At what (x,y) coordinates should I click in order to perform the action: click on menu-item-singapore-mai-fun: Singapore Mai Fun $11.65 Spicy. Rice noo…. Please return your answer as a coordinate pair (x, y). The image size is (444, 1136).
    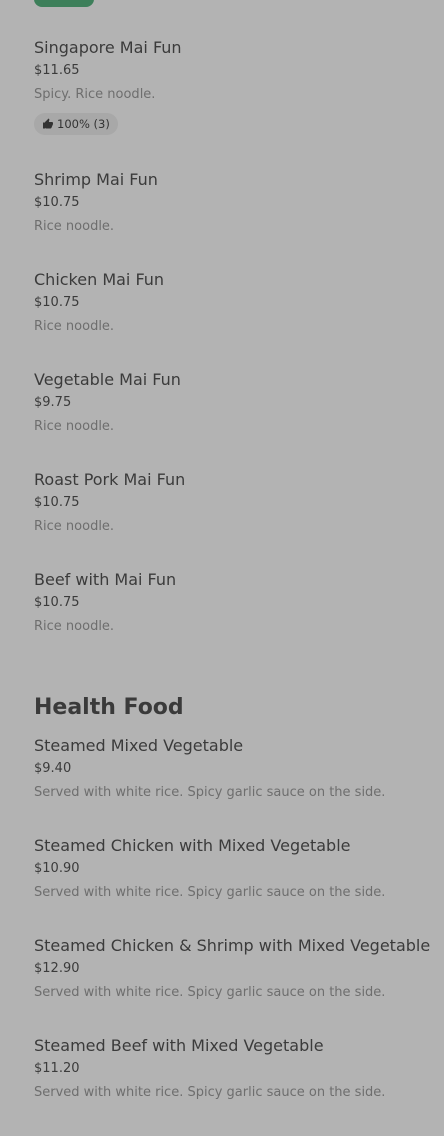
    Looking at the image, I should click on (239, 104).